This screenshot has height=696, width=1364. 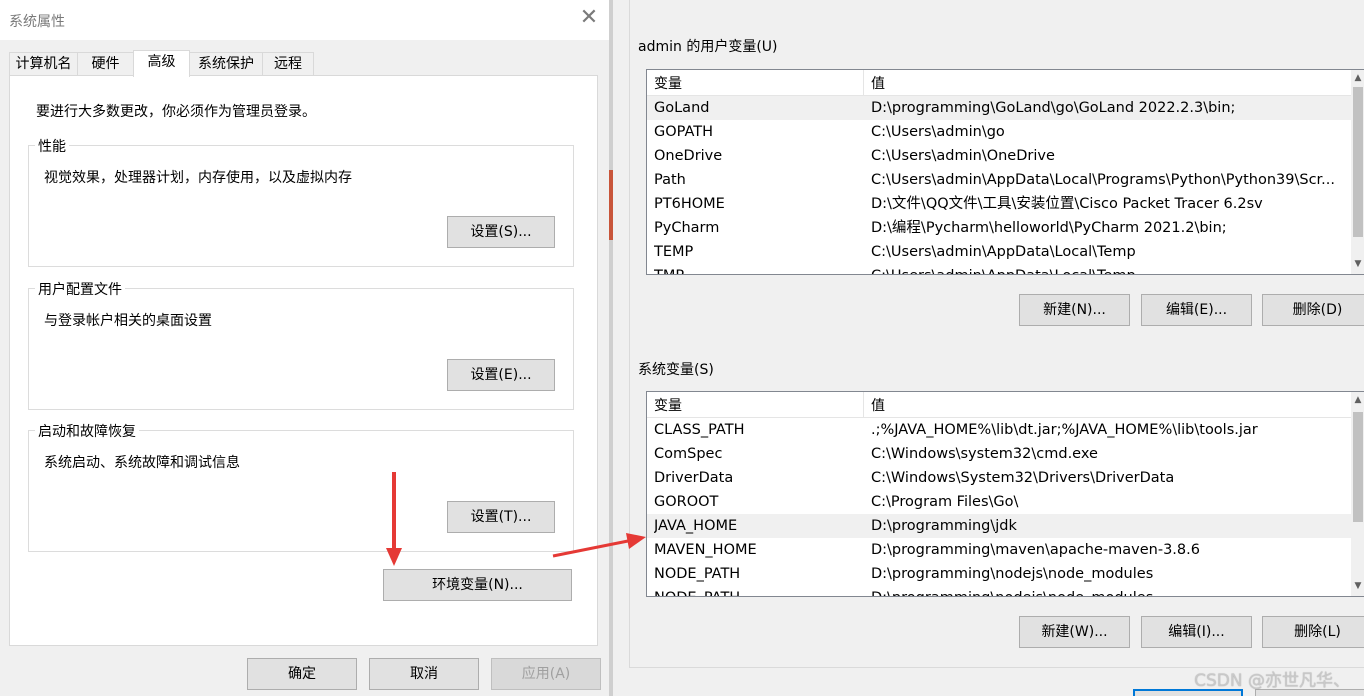 I want to click on system-variables-label: 系统变量(S), so click(x=676, y=369).